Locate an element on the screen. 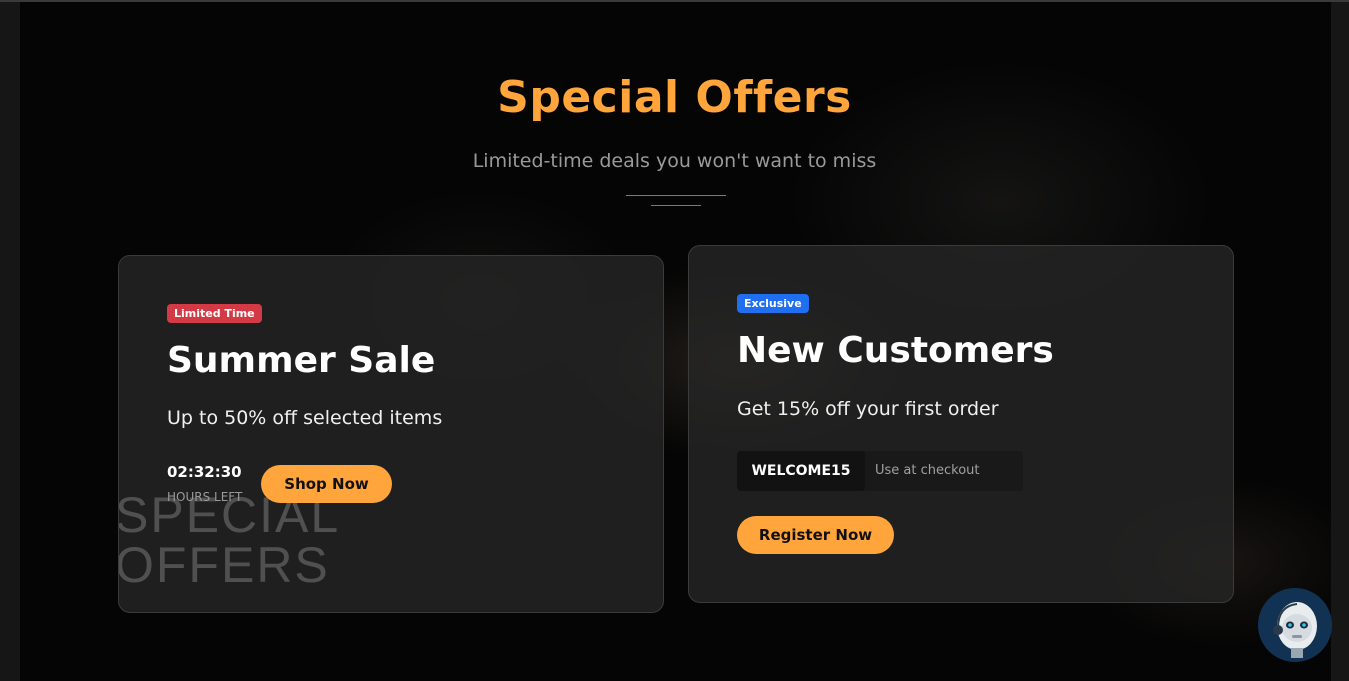 This screenshot has width=1349, height=681. title-divider-short is located at coordinates (676, 205).